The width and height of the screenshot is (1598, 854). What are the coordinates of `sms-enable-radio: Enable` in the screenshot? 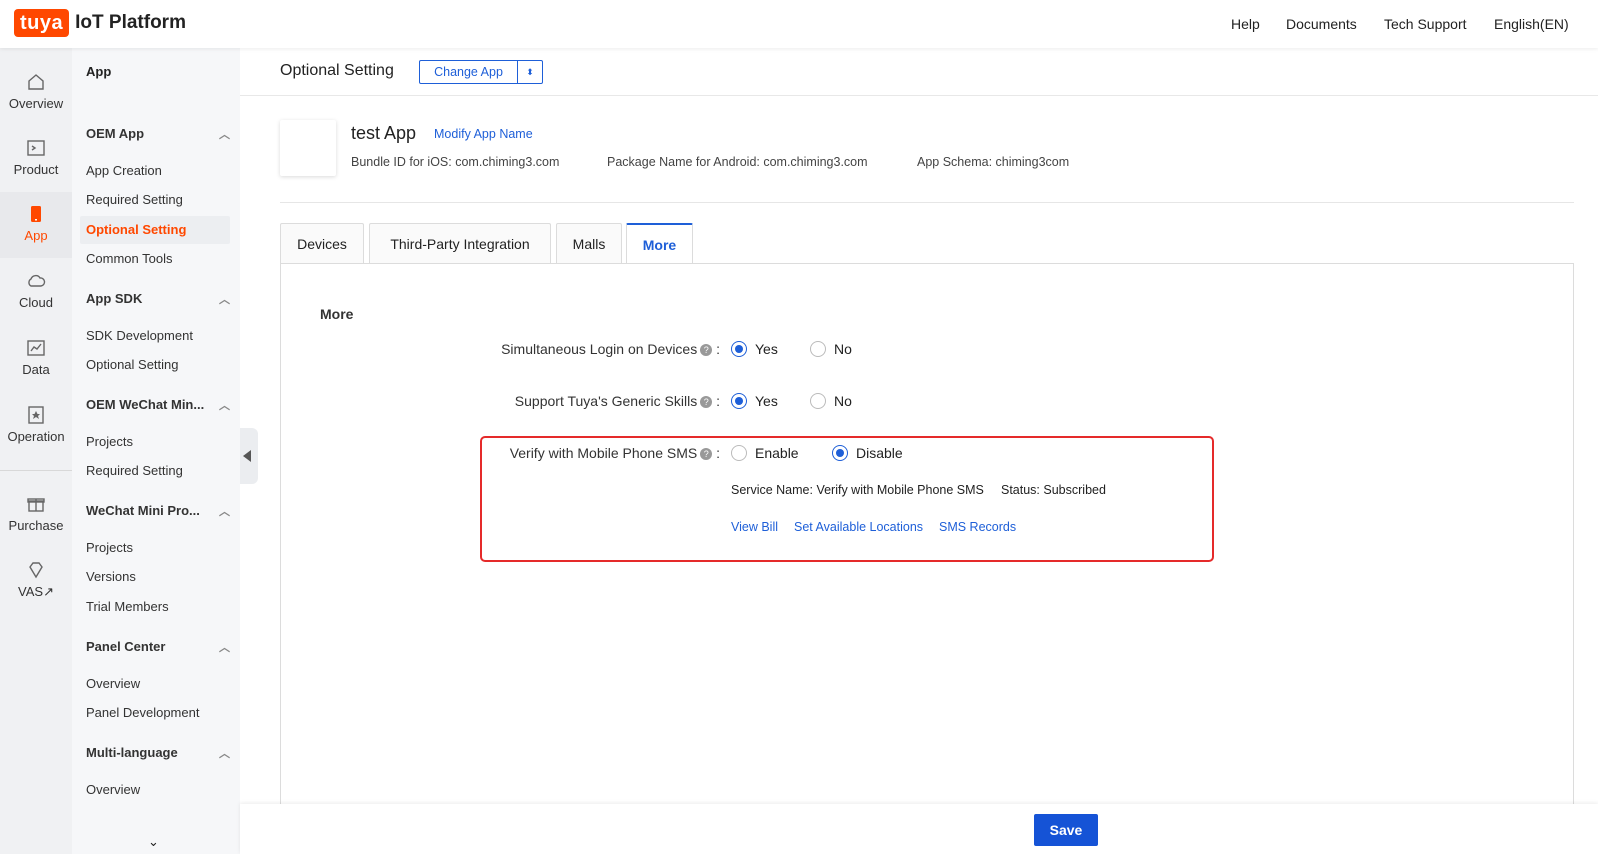 It's located at (765, 453).